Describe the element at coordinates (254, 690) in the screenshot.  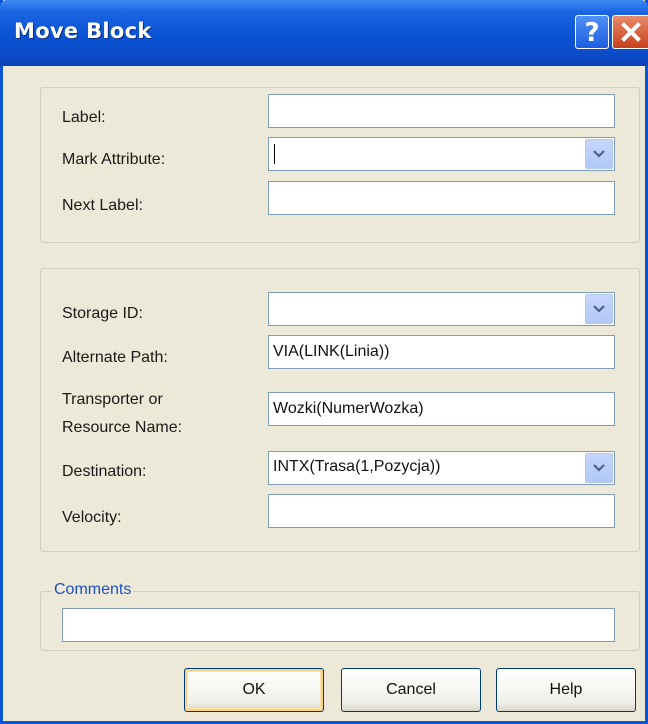
I see `ok-button: OK` at that location.